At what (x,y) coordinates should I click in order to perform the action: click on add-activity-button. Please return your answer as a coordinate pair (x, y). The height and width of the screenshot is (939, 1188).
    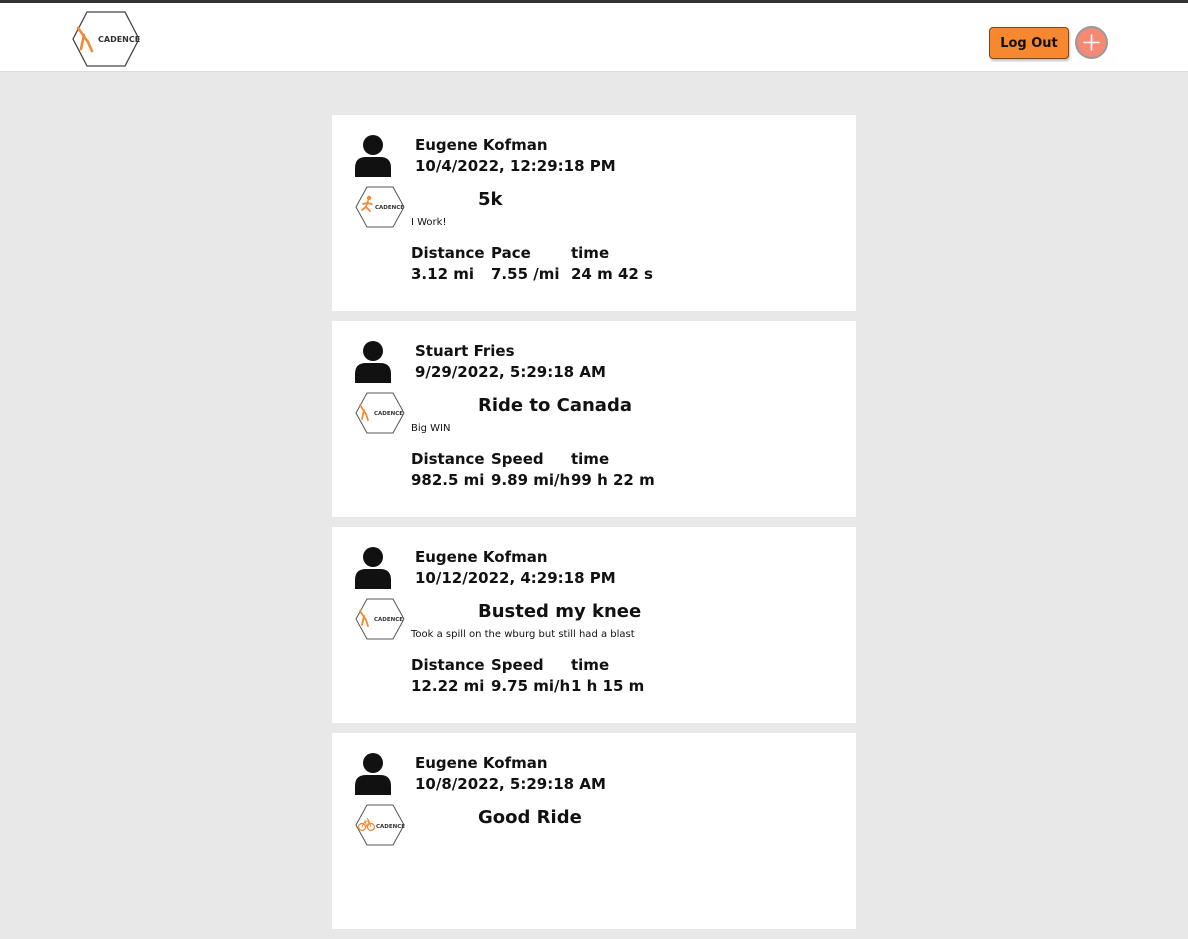
    Looking at the image, I should click on (1091, 42).